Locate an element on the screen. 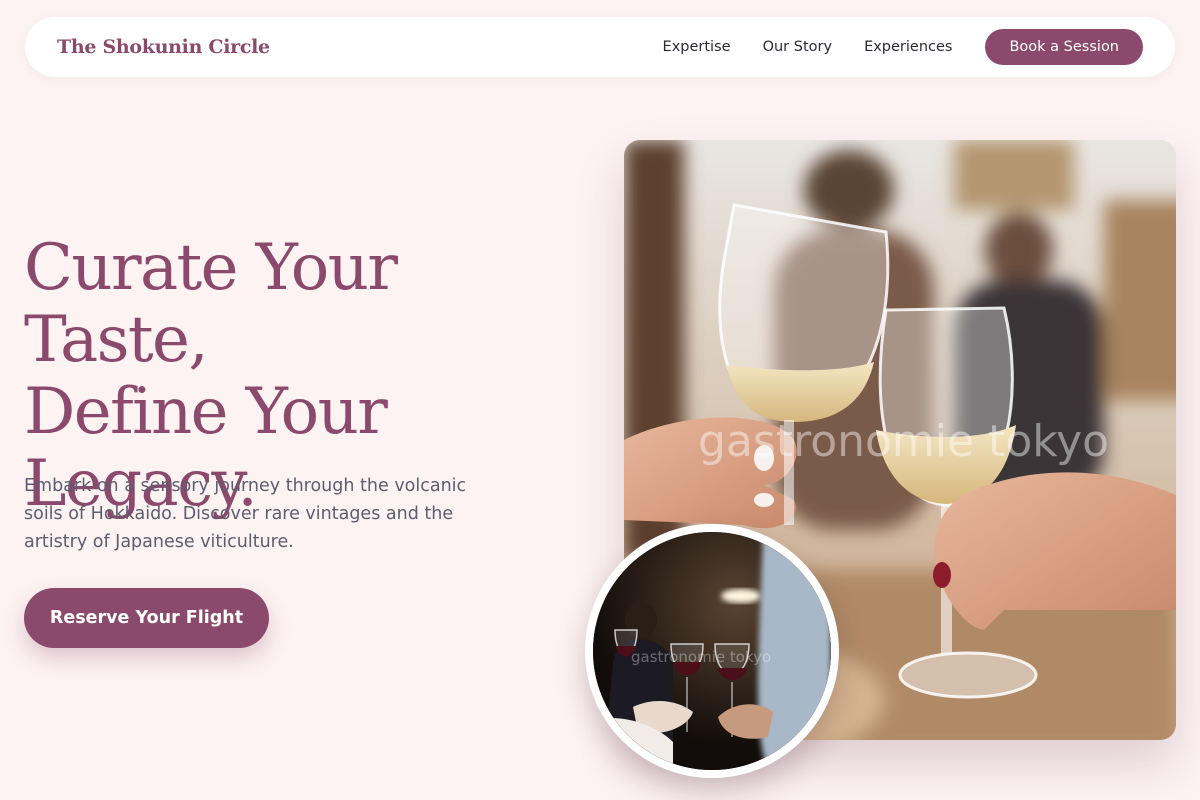 This screenshot has width=1200, height=800. circle-watermark: gastronomie tokyo is located at coordinates (701, 657).